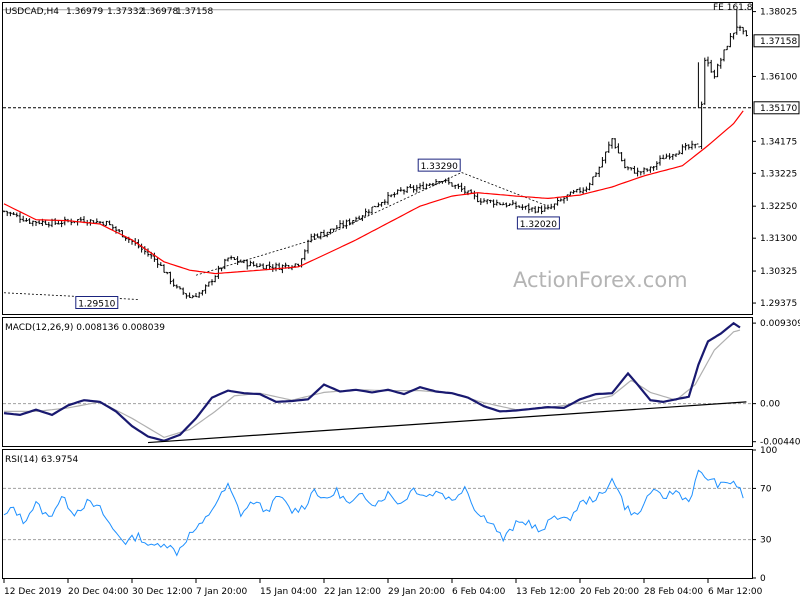 The height and width of the screenshot is (600, 800). I want to click on price-axis-label: 1.36100, so click(778, 77).